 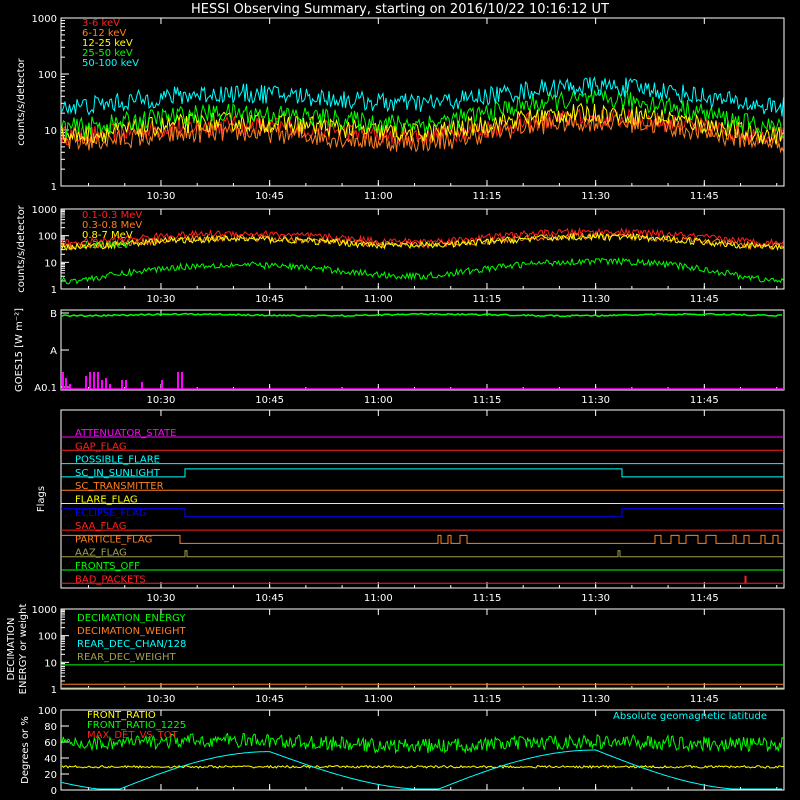 What do you see at coordinates (53, 351) in the screenshot?
I see `y-tick-label: A` at bounding box center [53, 351].